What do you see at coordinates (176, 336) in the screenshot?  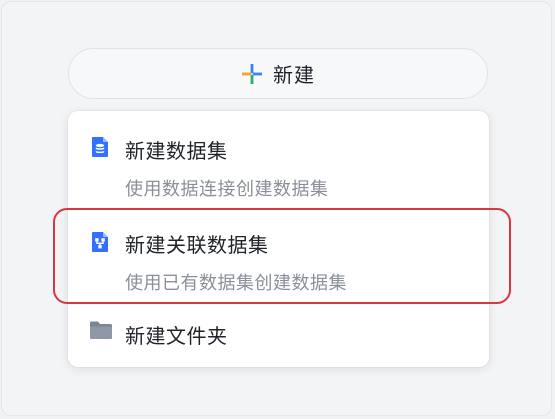 I see `menu-item-title: 新建文件夹` at bounding box center [176, 336].